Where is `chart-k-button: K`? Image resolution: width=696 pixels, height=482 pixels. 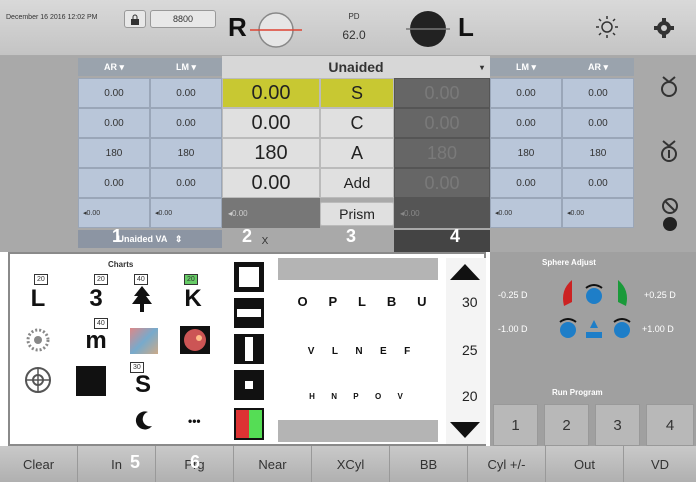 chart-k-button: K is located at coordinates (193, 298).